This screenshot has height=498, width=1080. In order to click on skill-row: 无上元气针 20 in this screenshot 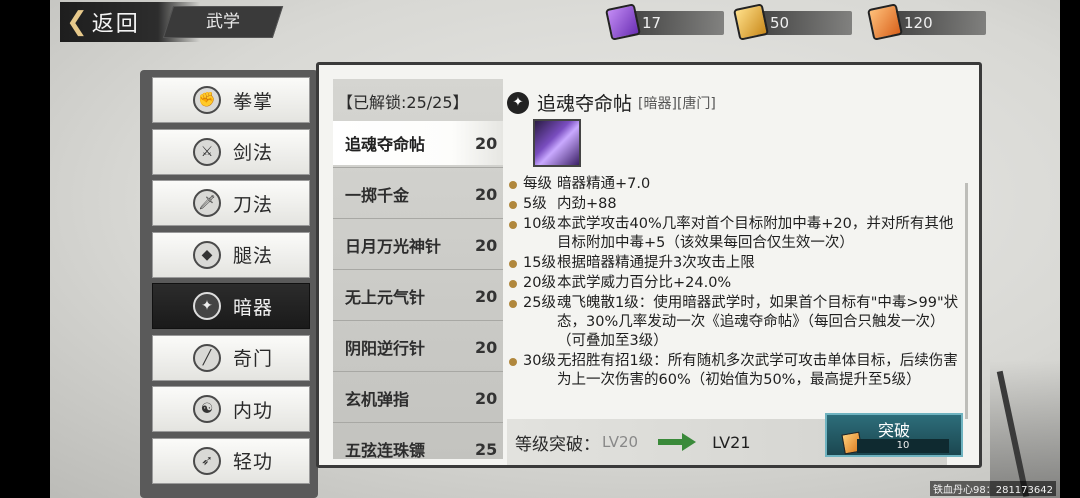, I will do `click(418, 296)`.